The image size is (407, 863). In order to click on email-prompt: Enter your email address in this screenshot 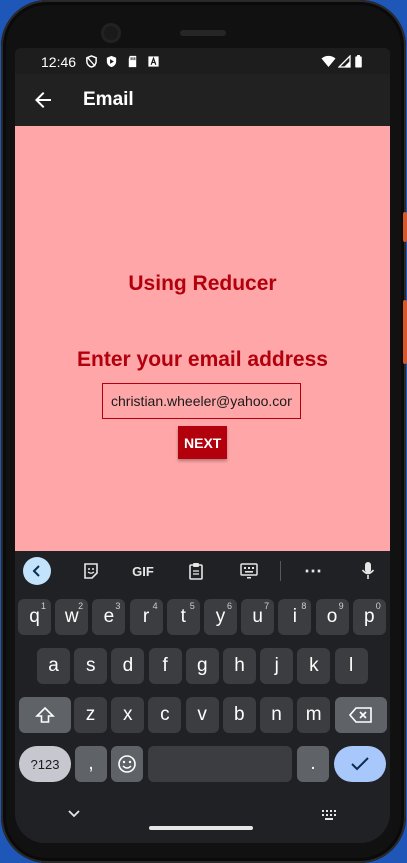, I will do `click(202, 359)`.